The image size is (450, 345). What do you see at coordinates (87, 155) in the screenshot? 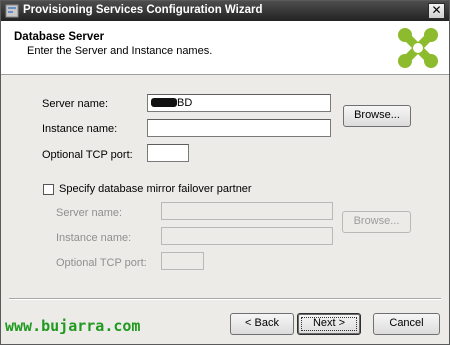
I see `tcp-port-label: Optional TCP port:` at bounding box center [87, 155].